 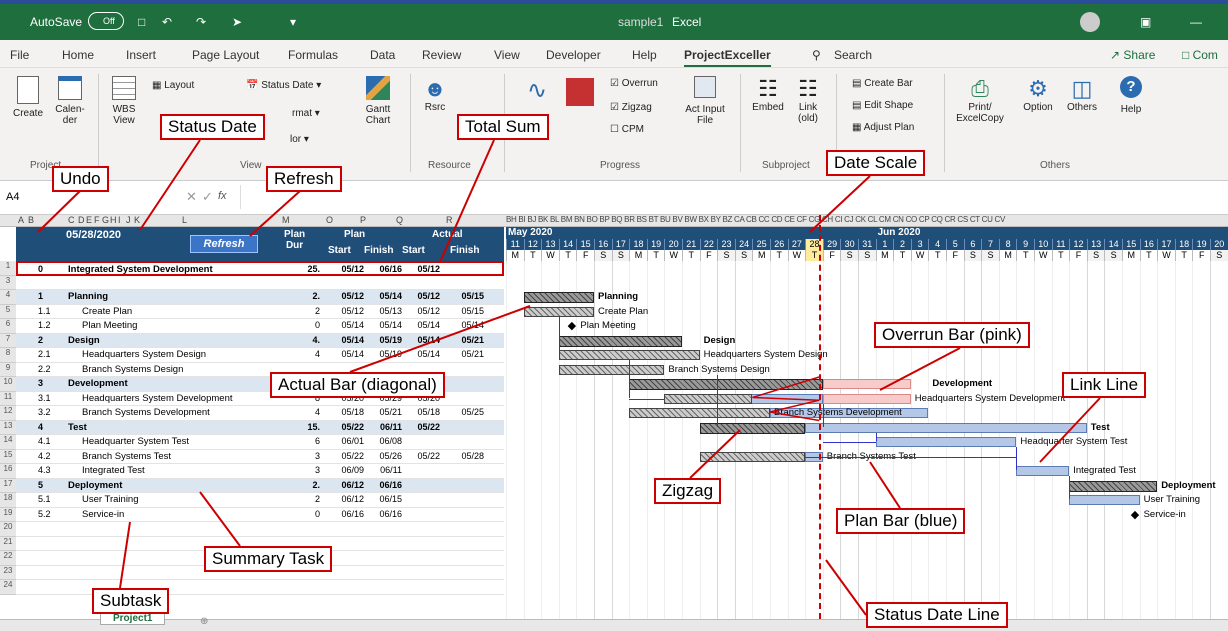 I want to click on table-row: 5 Deployment 2. 06/12 06/16, so click(x=260, y=485).